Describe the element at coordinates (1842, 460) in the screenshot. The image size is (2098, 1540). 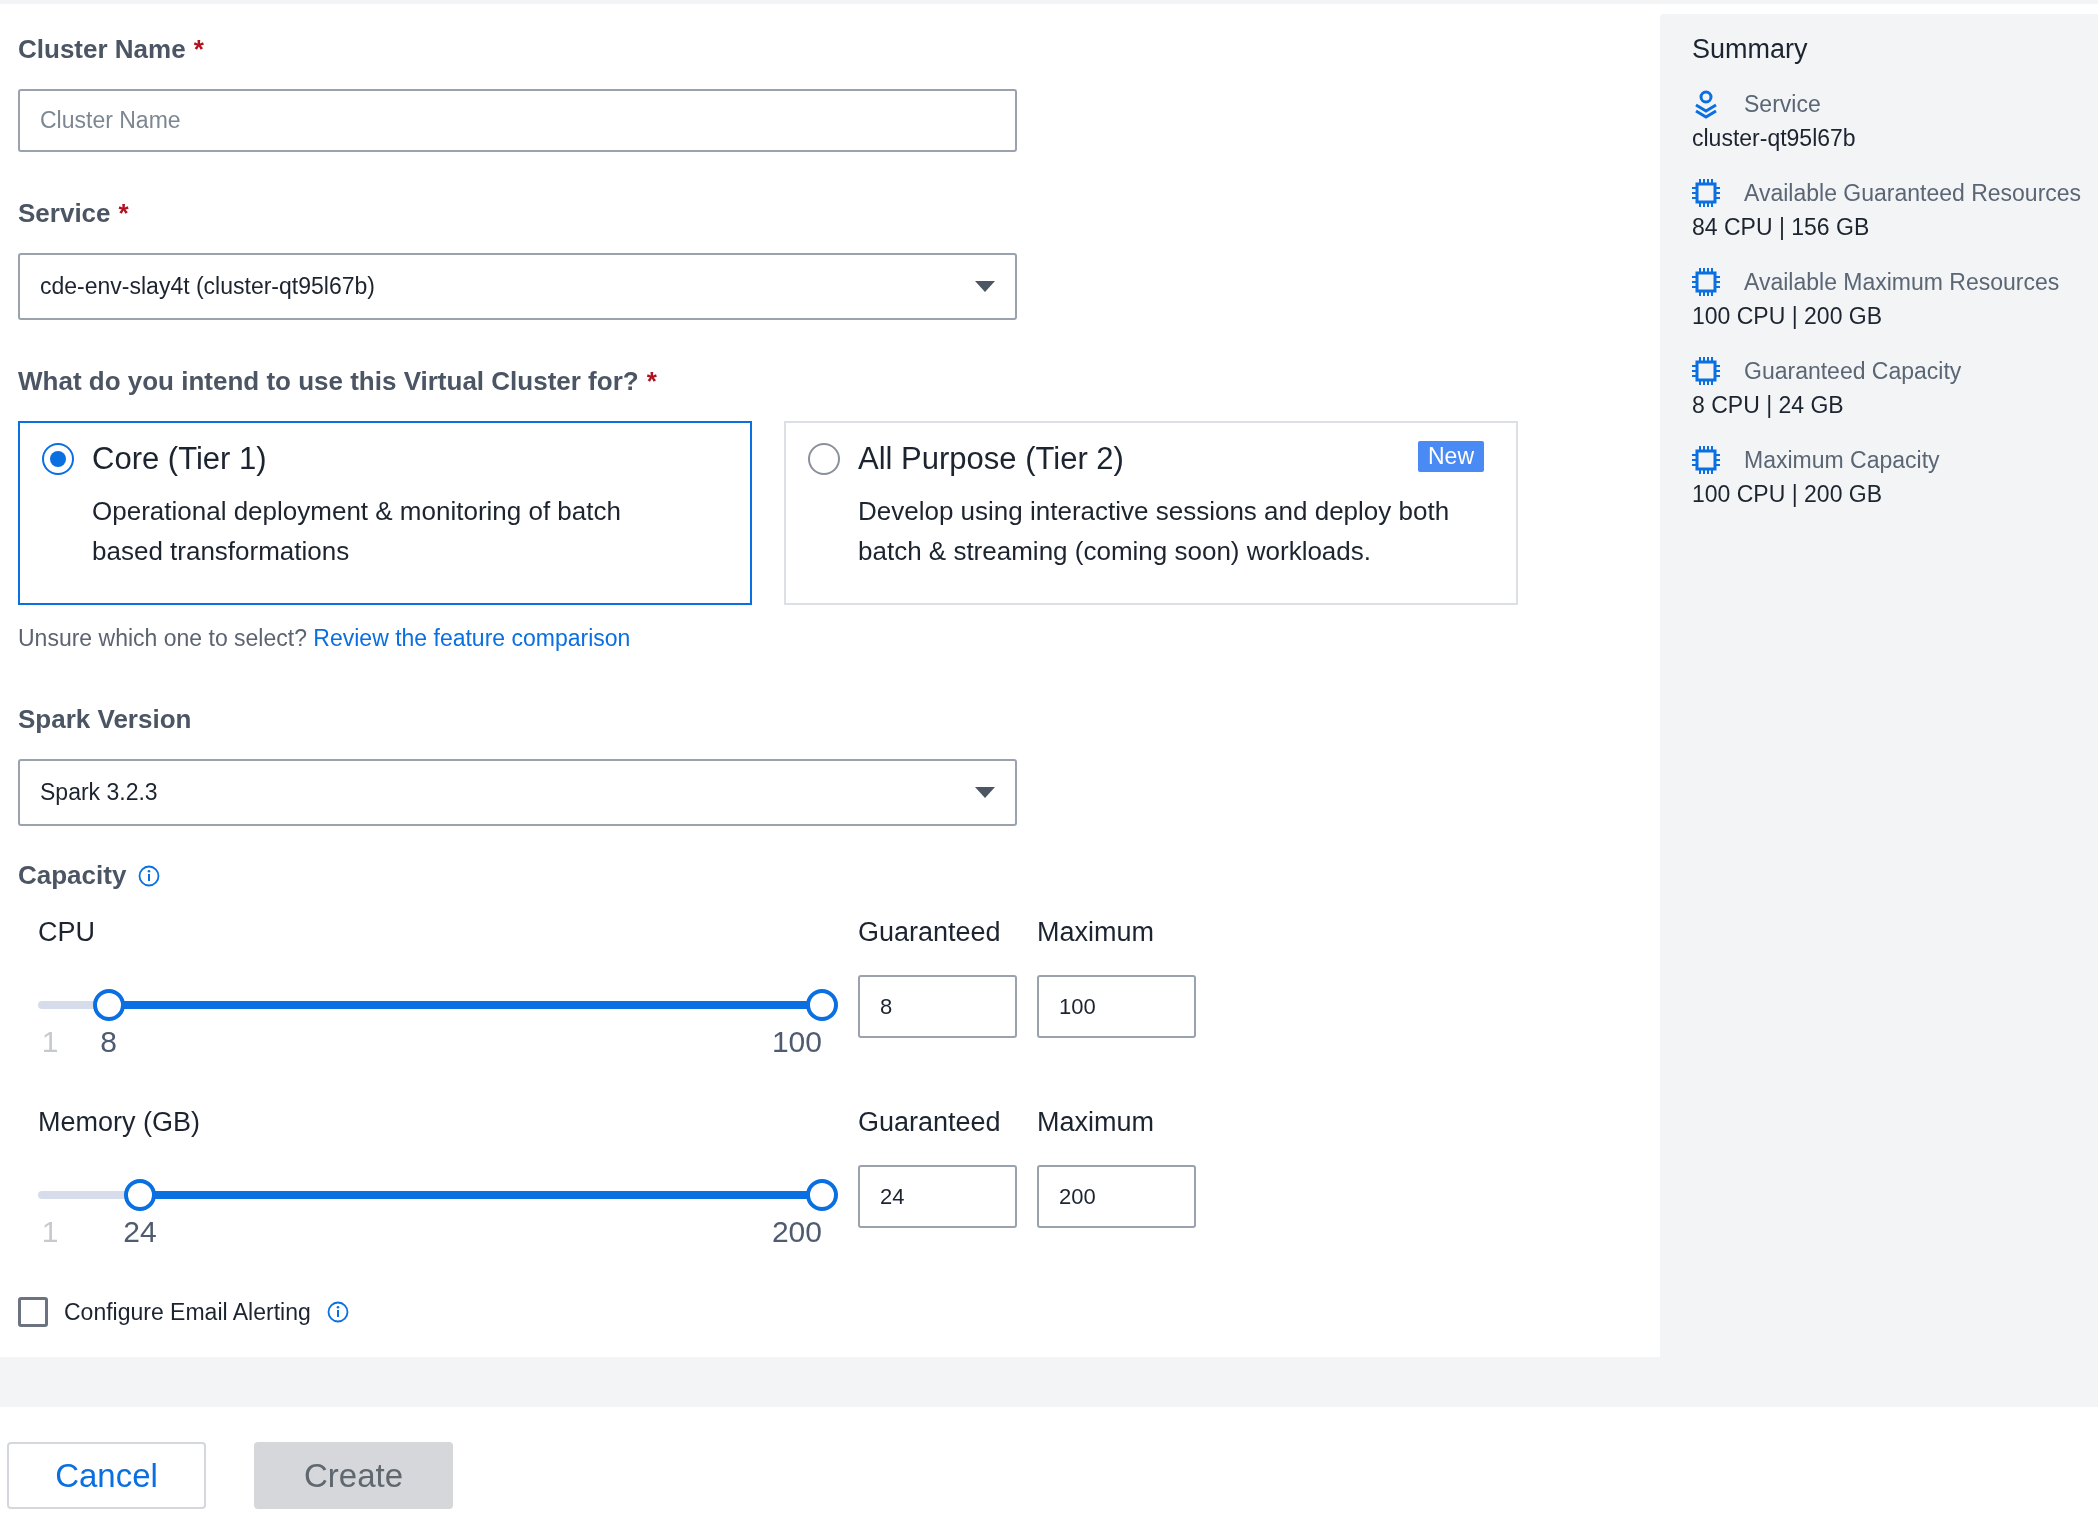
I see `summary-label: Maximum Capacity` at that location.